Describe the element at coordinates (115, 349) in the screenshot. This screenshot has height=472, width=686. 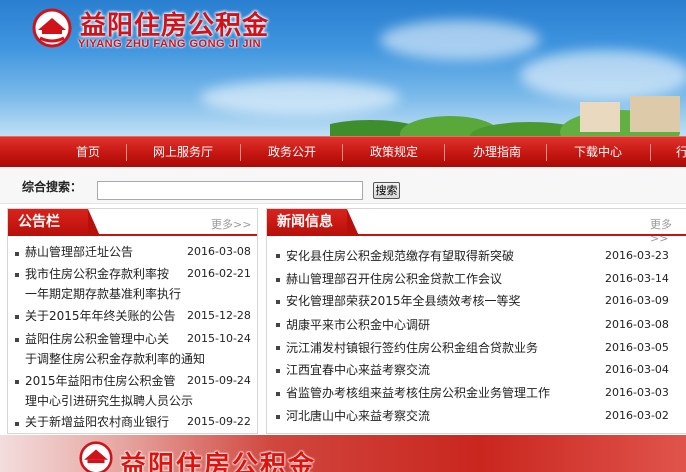
I see `announcement-item: 益阳住房公积金管理中心关 于调整住房公积金存款利率的通知` at that location.